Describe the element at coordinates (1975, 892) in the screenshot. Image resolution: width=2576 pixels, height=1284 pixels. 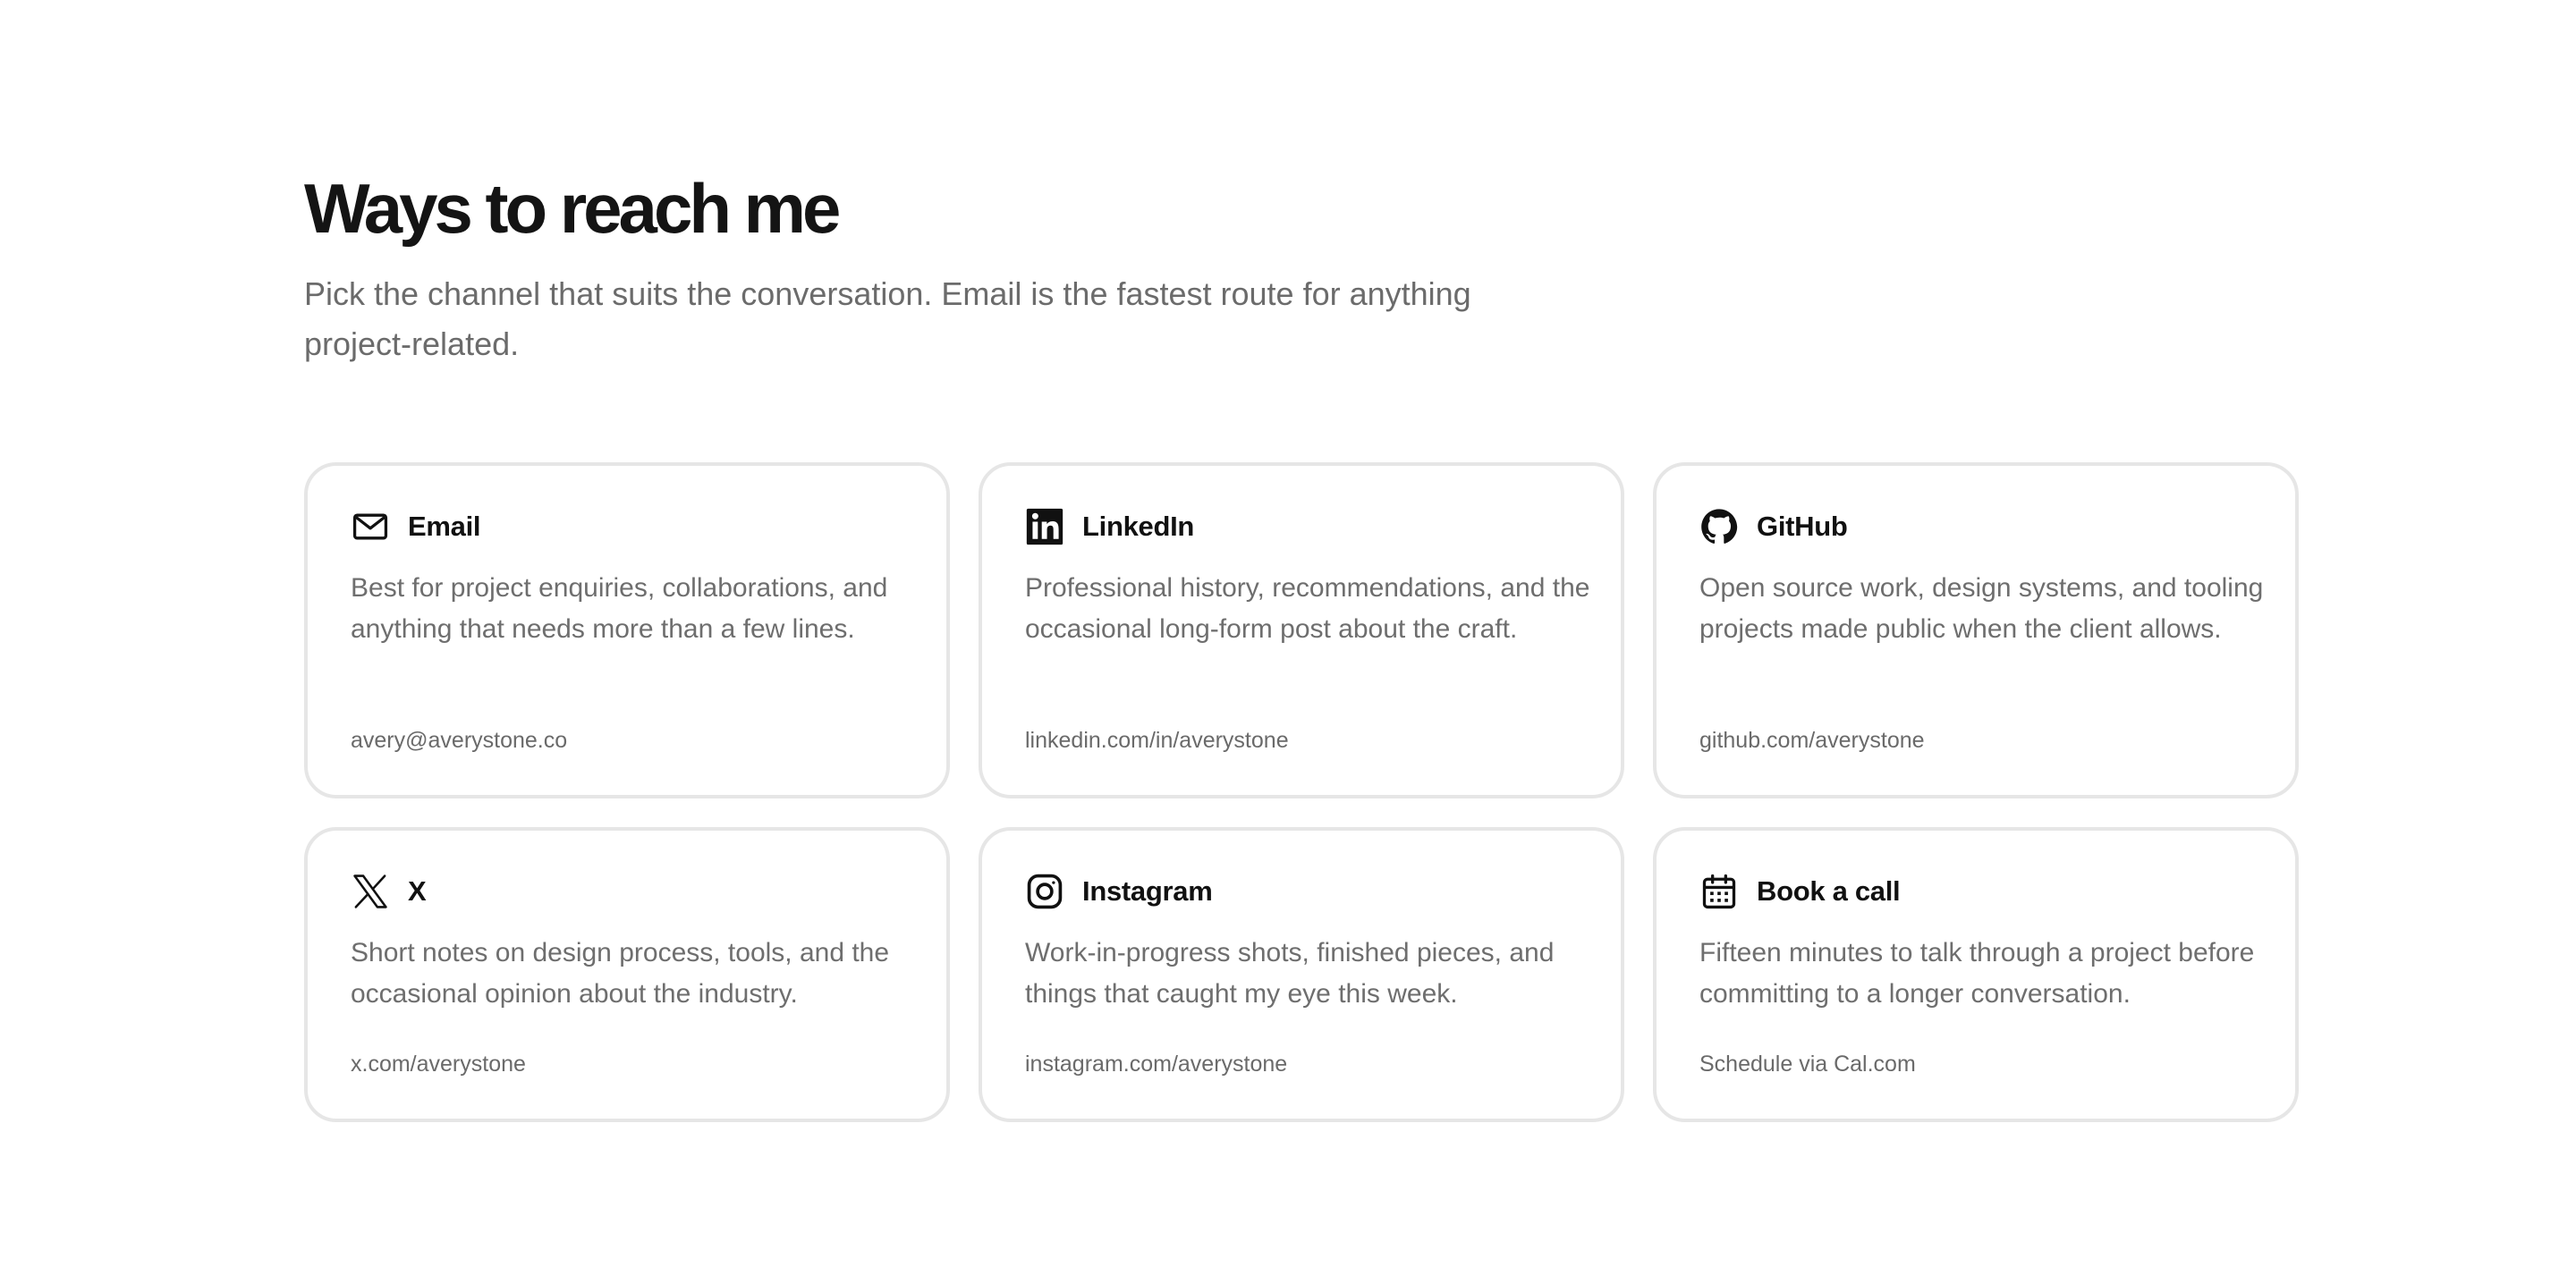
I see `card-header: Book a call` at that location.